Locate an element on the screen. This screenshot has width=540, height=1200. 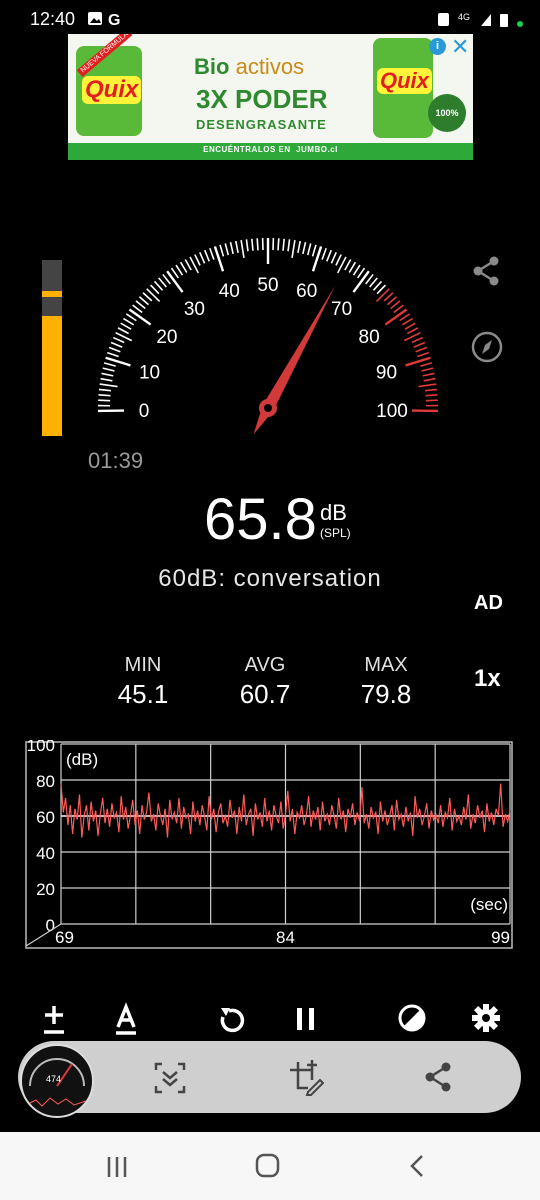
stat-avg-value: 60.7 is located at coordinates (265, 694).